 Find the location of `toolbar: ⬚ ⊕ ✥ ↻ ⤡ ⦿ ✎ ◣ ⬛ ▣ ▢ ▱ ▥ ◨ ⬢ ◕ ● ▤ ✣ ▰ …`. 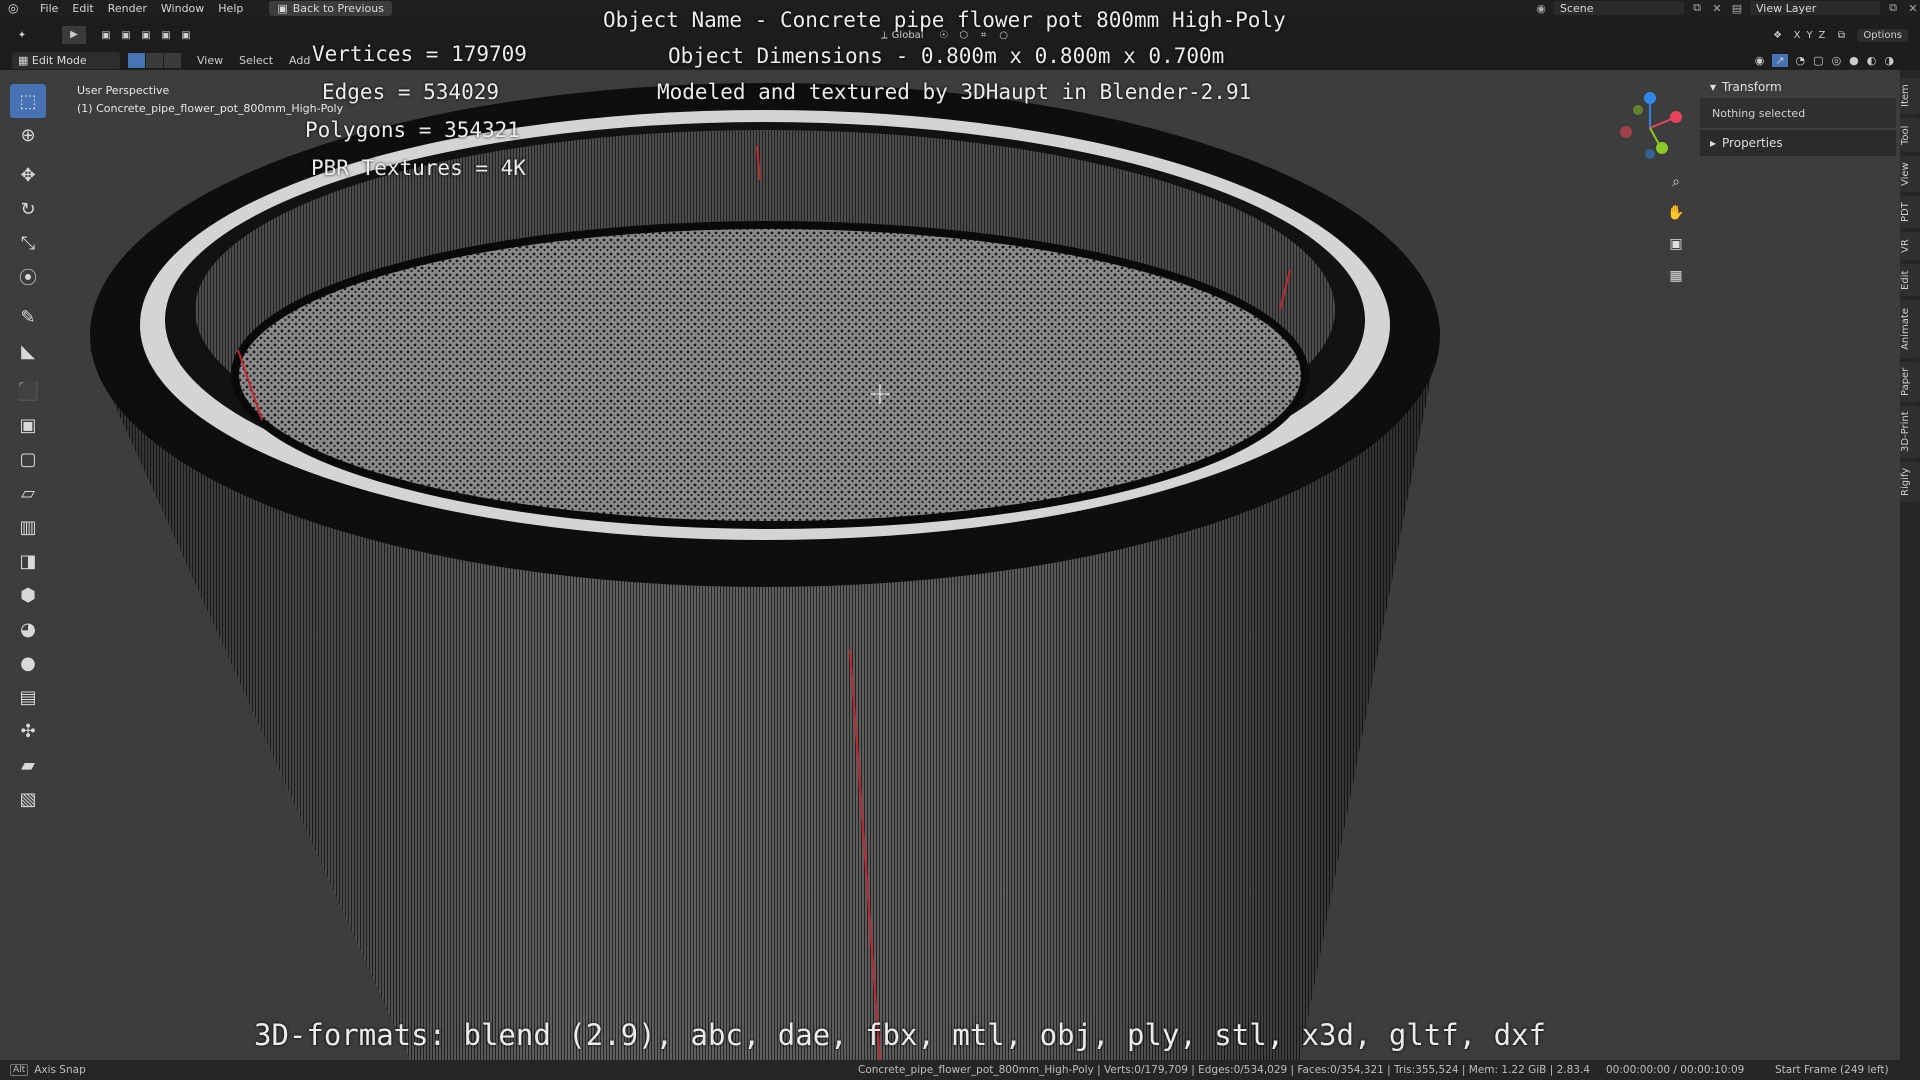

toolbar: ⬚ ⊕ ✥ ↻ ⤡ ⦿ ✎ ◣ ⬛ ▣ ▢ ▱ ▥ ◨ ⬢ ◕ ● ▤ ✣ ▰ … is located at coordinates (28, 450).